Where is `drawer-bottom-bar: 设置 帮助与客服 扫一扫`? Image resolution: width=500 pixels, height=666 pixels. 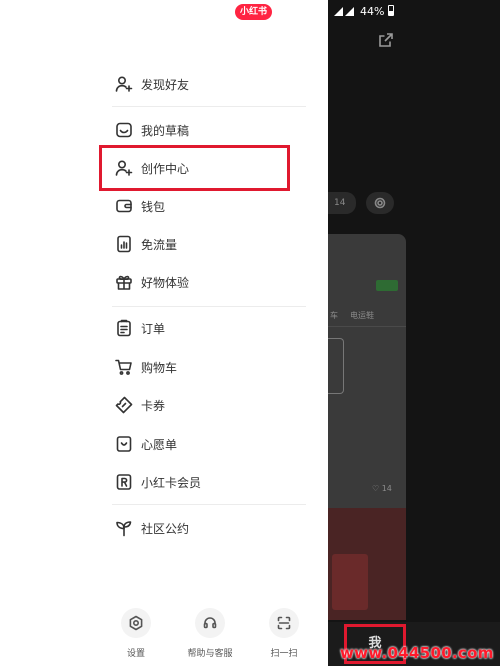
drawer-bottom-bar: 设置 帮助与客服 扫一扫 is located at coordinates (164, 635).